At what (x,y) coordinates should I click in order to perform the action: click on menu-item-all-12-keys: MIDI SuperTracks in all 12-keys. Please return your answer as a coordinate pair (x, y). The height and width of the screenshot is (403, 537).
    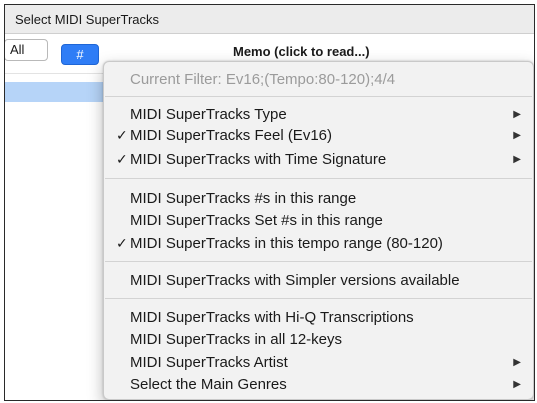
    Looking at the image, I should click on (318, 339).